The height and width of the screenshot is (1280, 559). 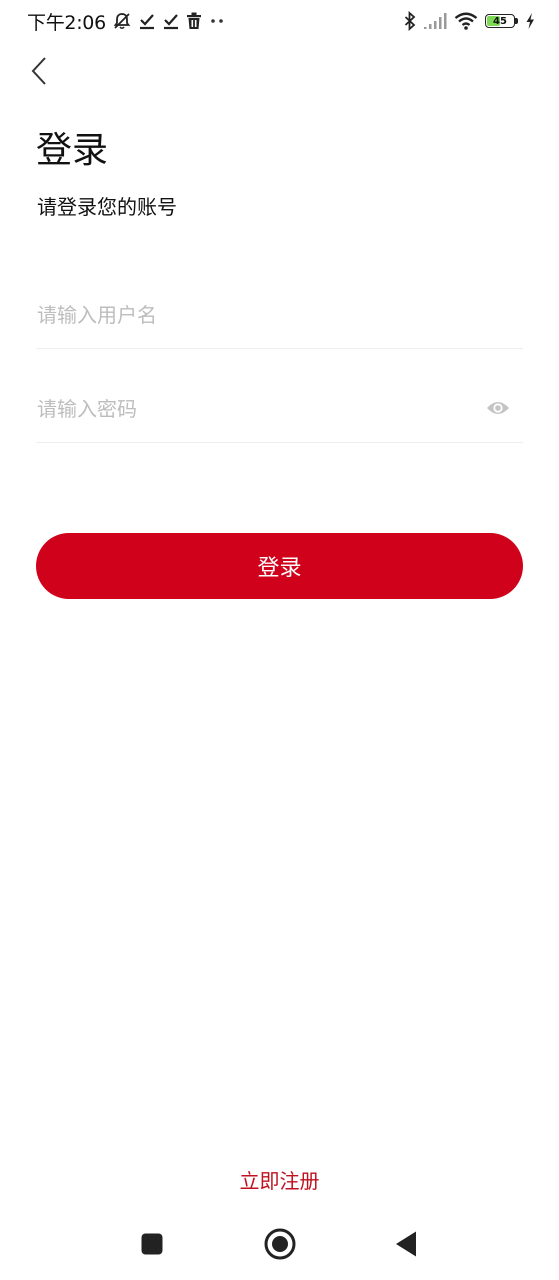 I want to click on wifi-icon, so click(x=466, y=21).